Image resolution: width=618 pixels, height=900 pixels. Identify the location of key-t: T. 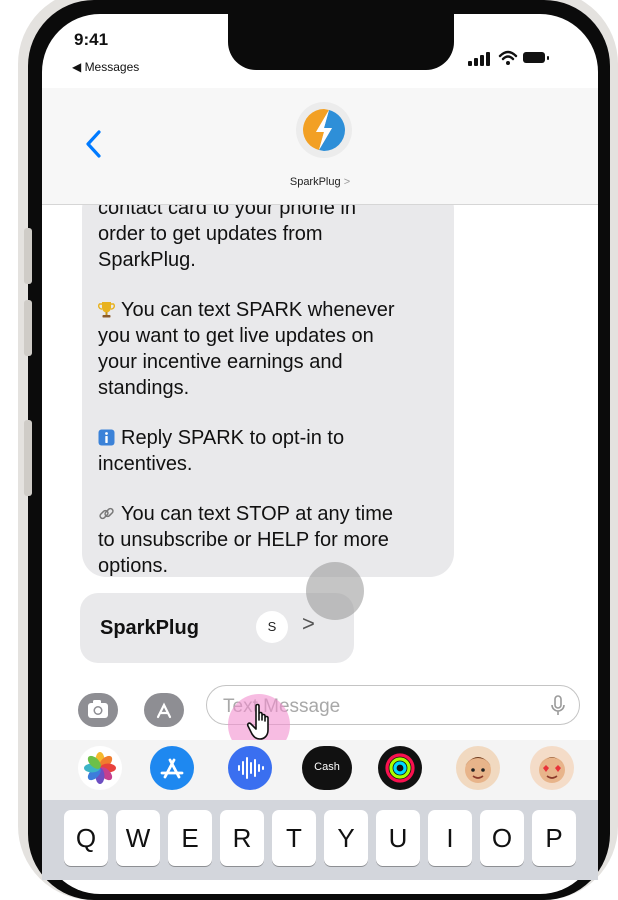
(294, 838).